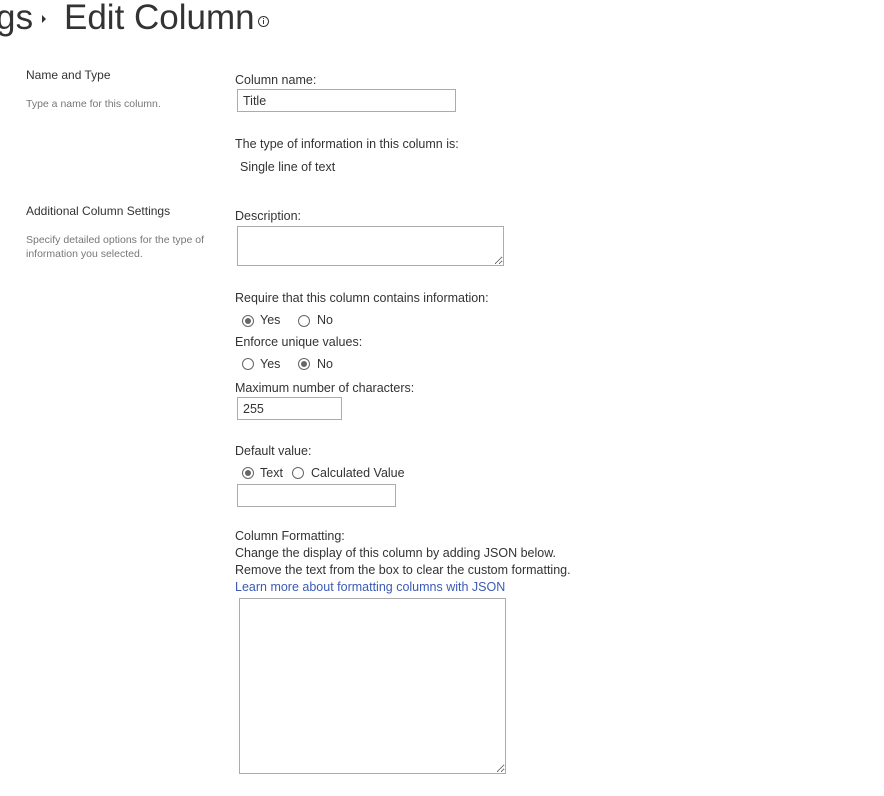 Image resolution: width=884 pixels, height=796 pixels. What do you see at coordinates (276, 80) in the screenshot?
I see `column-name-label: Column name:` at bounding box center [276, 80].